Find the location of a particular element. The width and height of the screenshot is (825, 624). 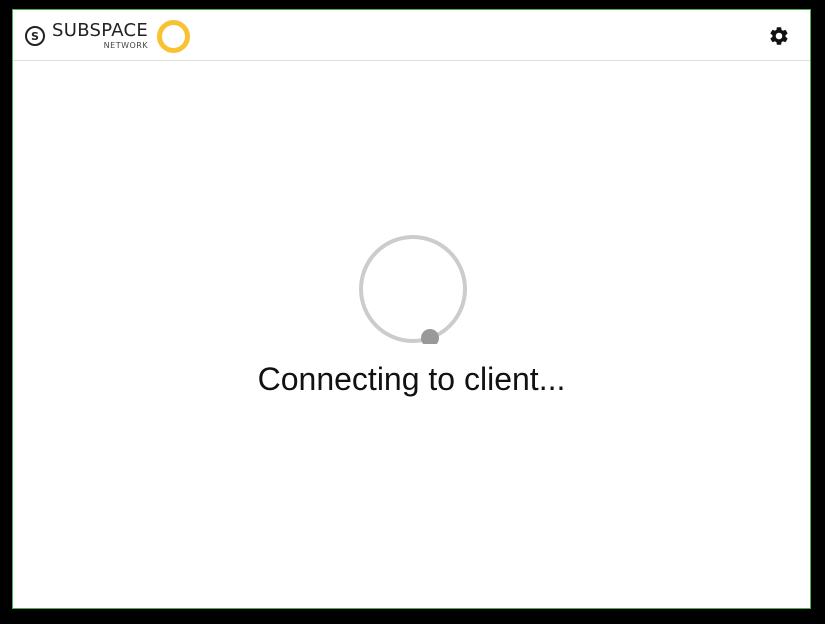

logo-mark-icon: S is located at coordinates (35, 36).